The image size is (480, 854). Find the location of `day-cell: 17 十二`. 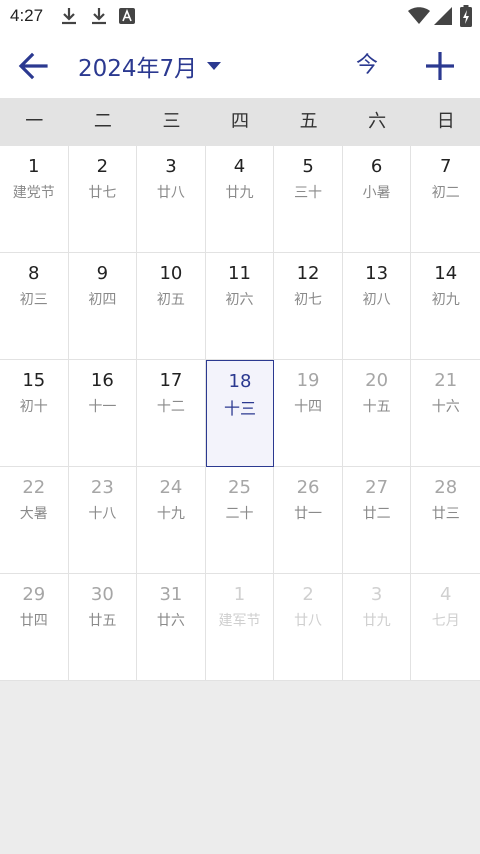

day-cell: 17 十二 is located at coordinates (171, 413).